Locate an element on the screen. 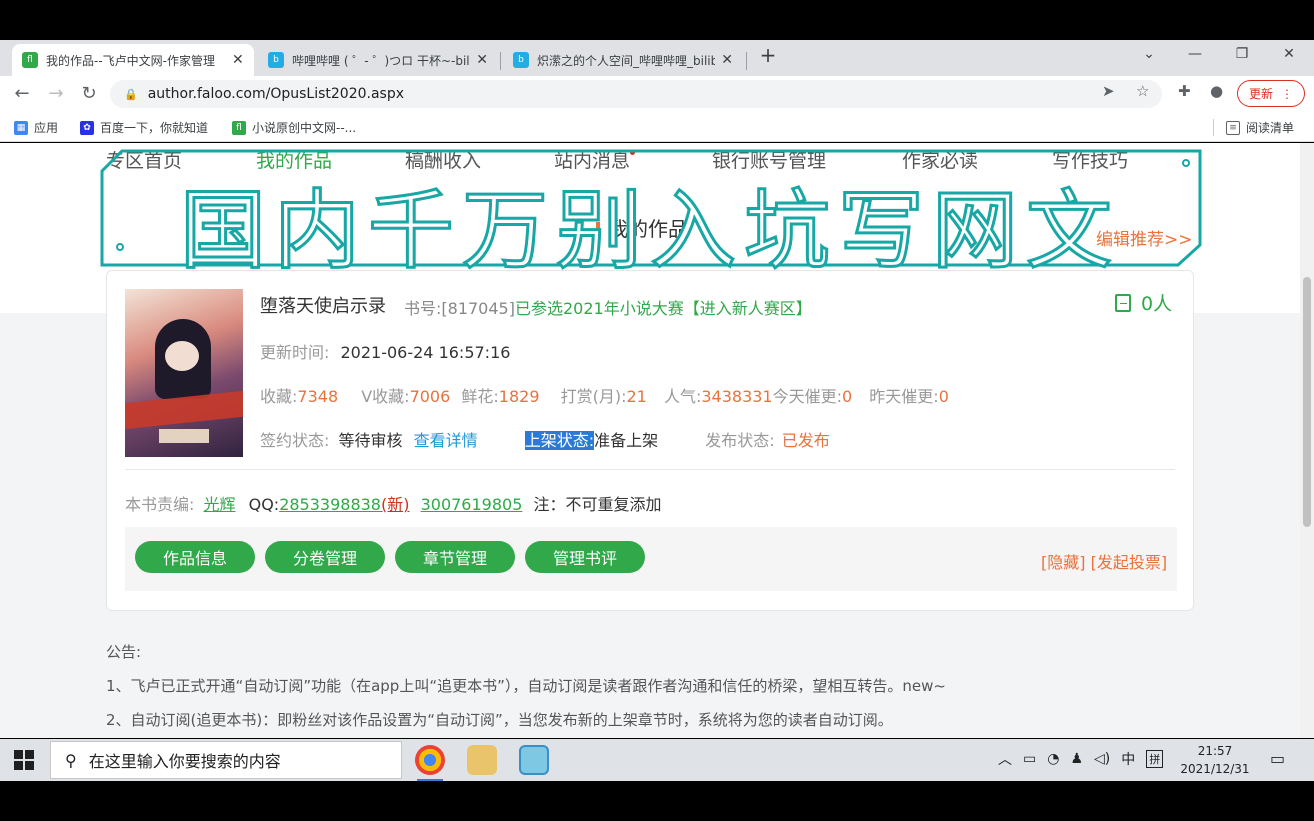 The width and height of the screenshot is (1314, 821). ime-indicator: 中 is located at coordinates (1128, 759).